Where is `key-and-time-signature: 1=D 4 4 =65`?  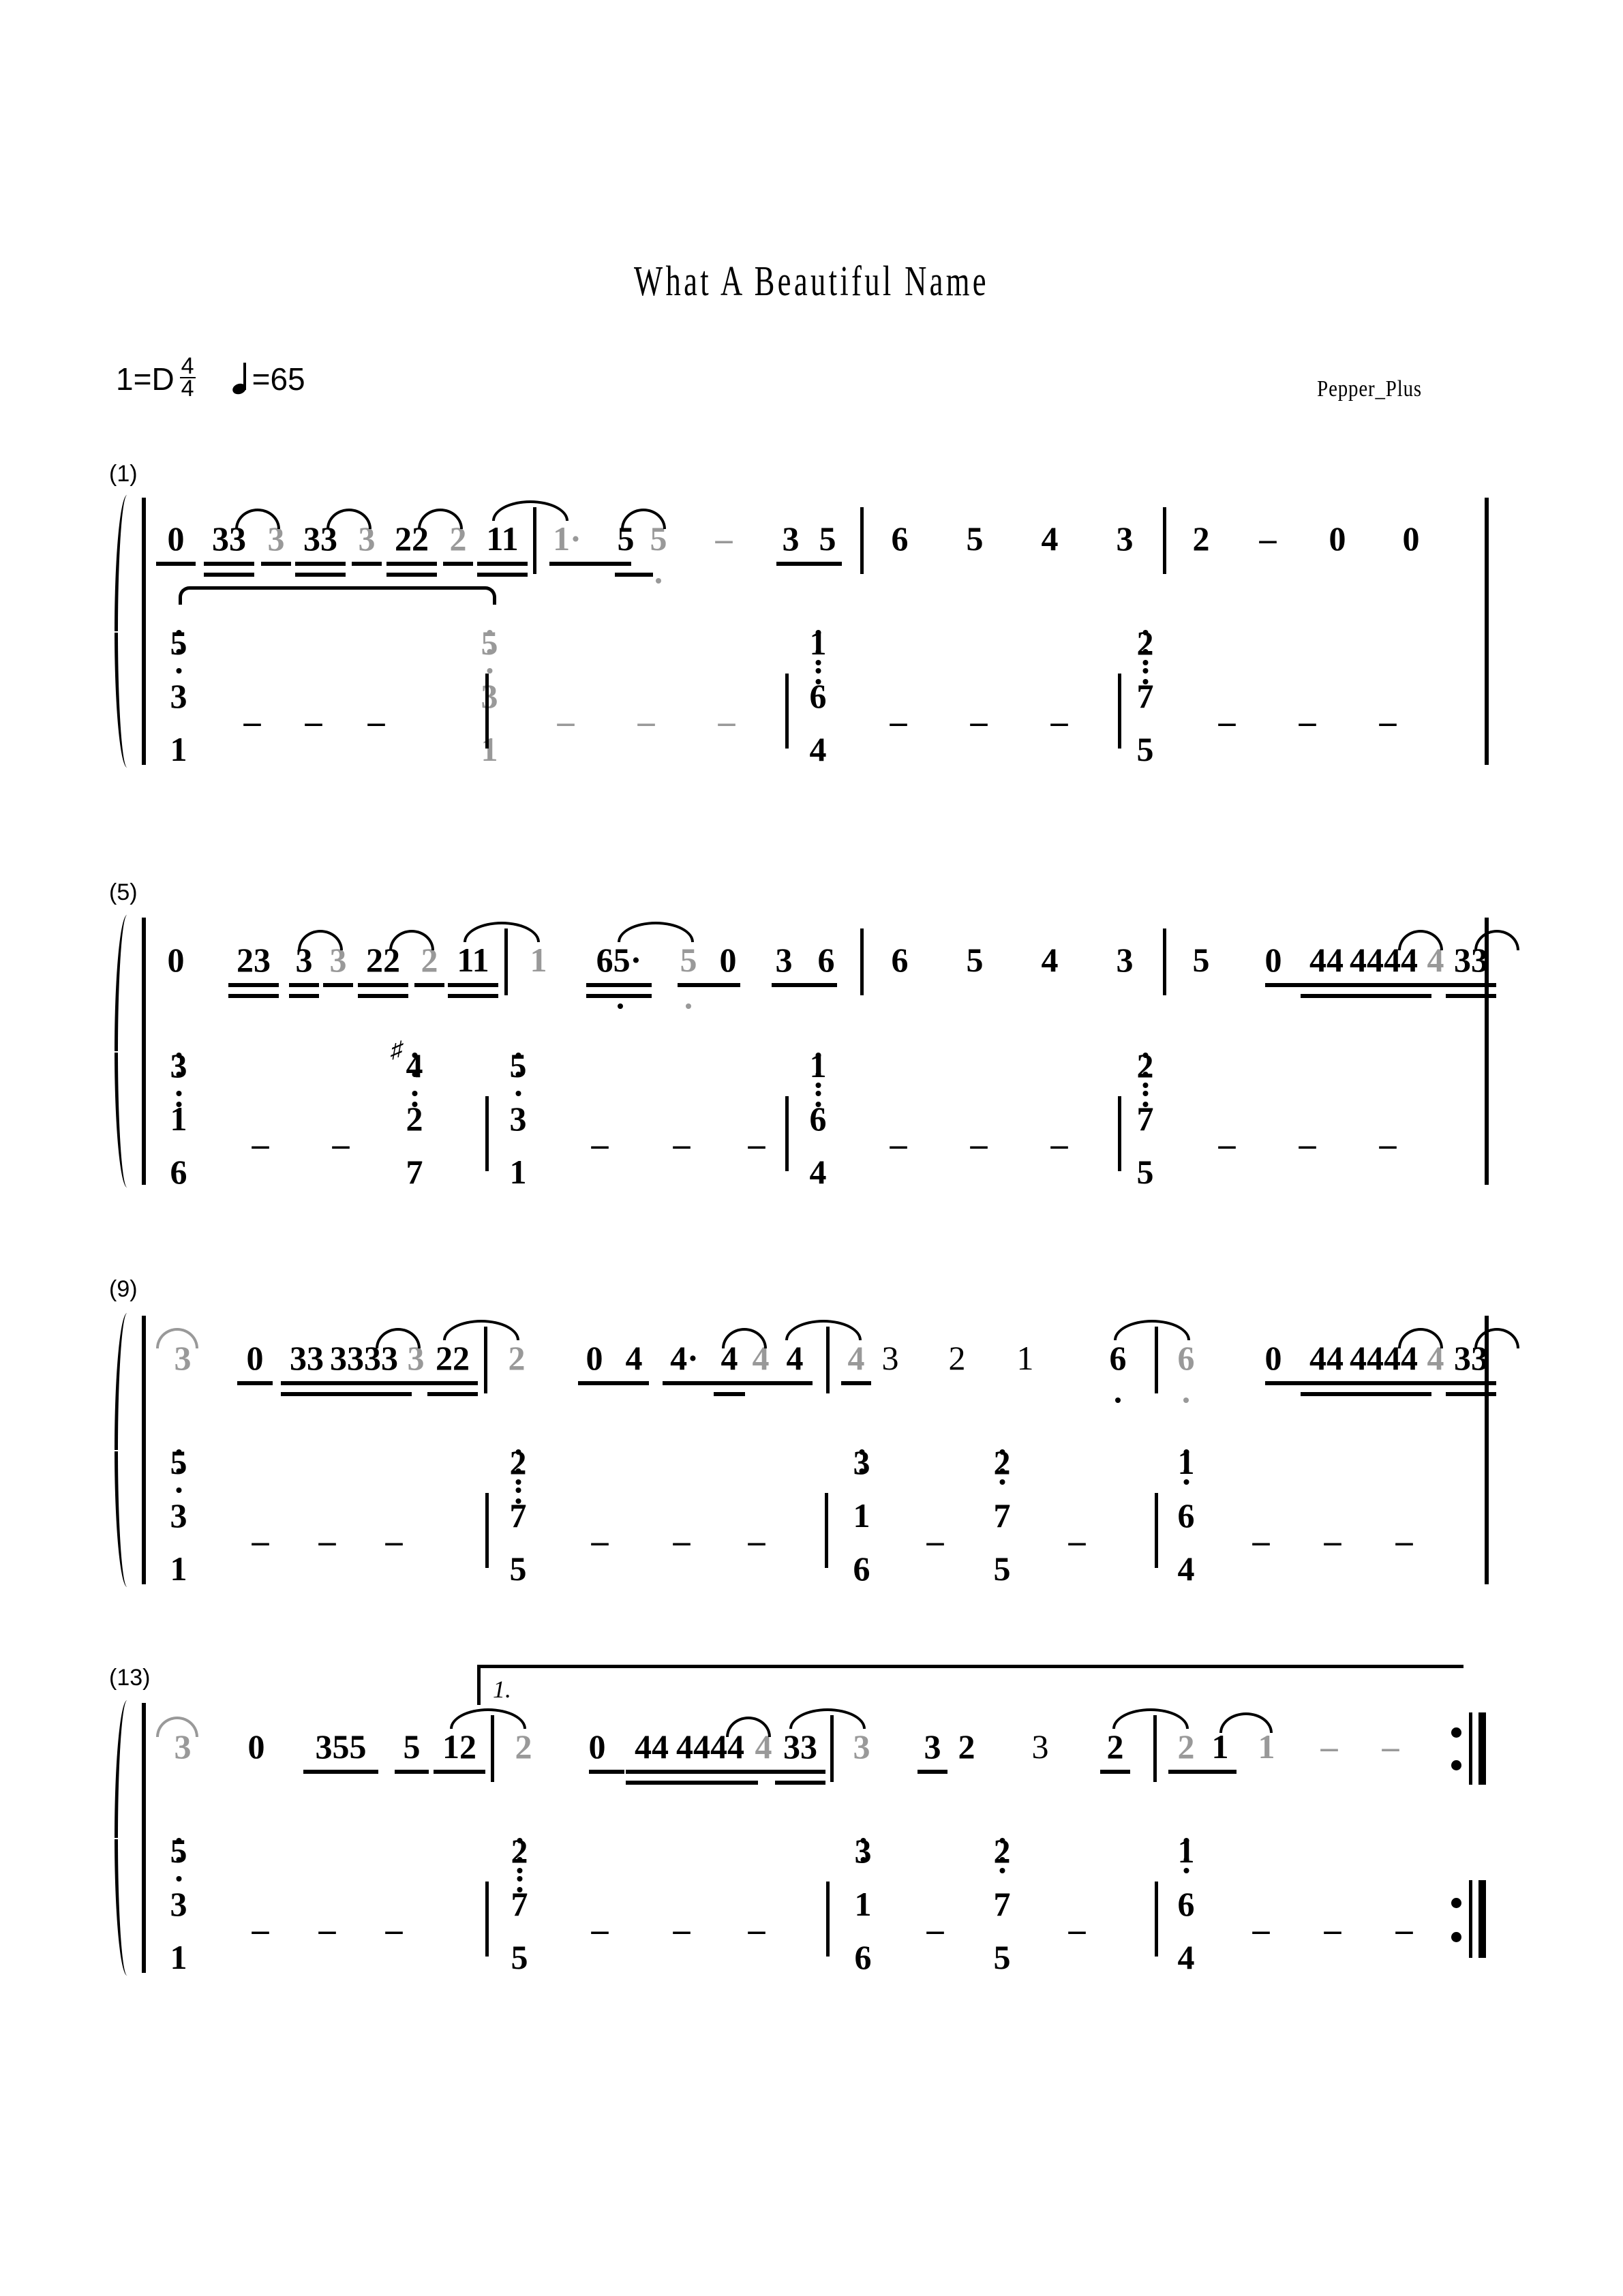
key-and-time-signature: 1=D 4 4 =65 is located at coordinates (211, 378).